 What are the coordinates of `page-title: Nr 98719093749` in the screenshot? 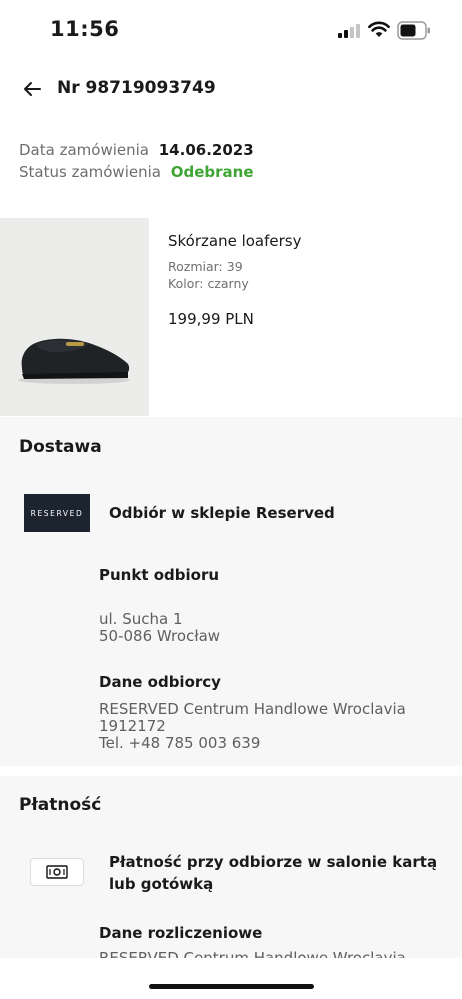 It's located at (136, 88).